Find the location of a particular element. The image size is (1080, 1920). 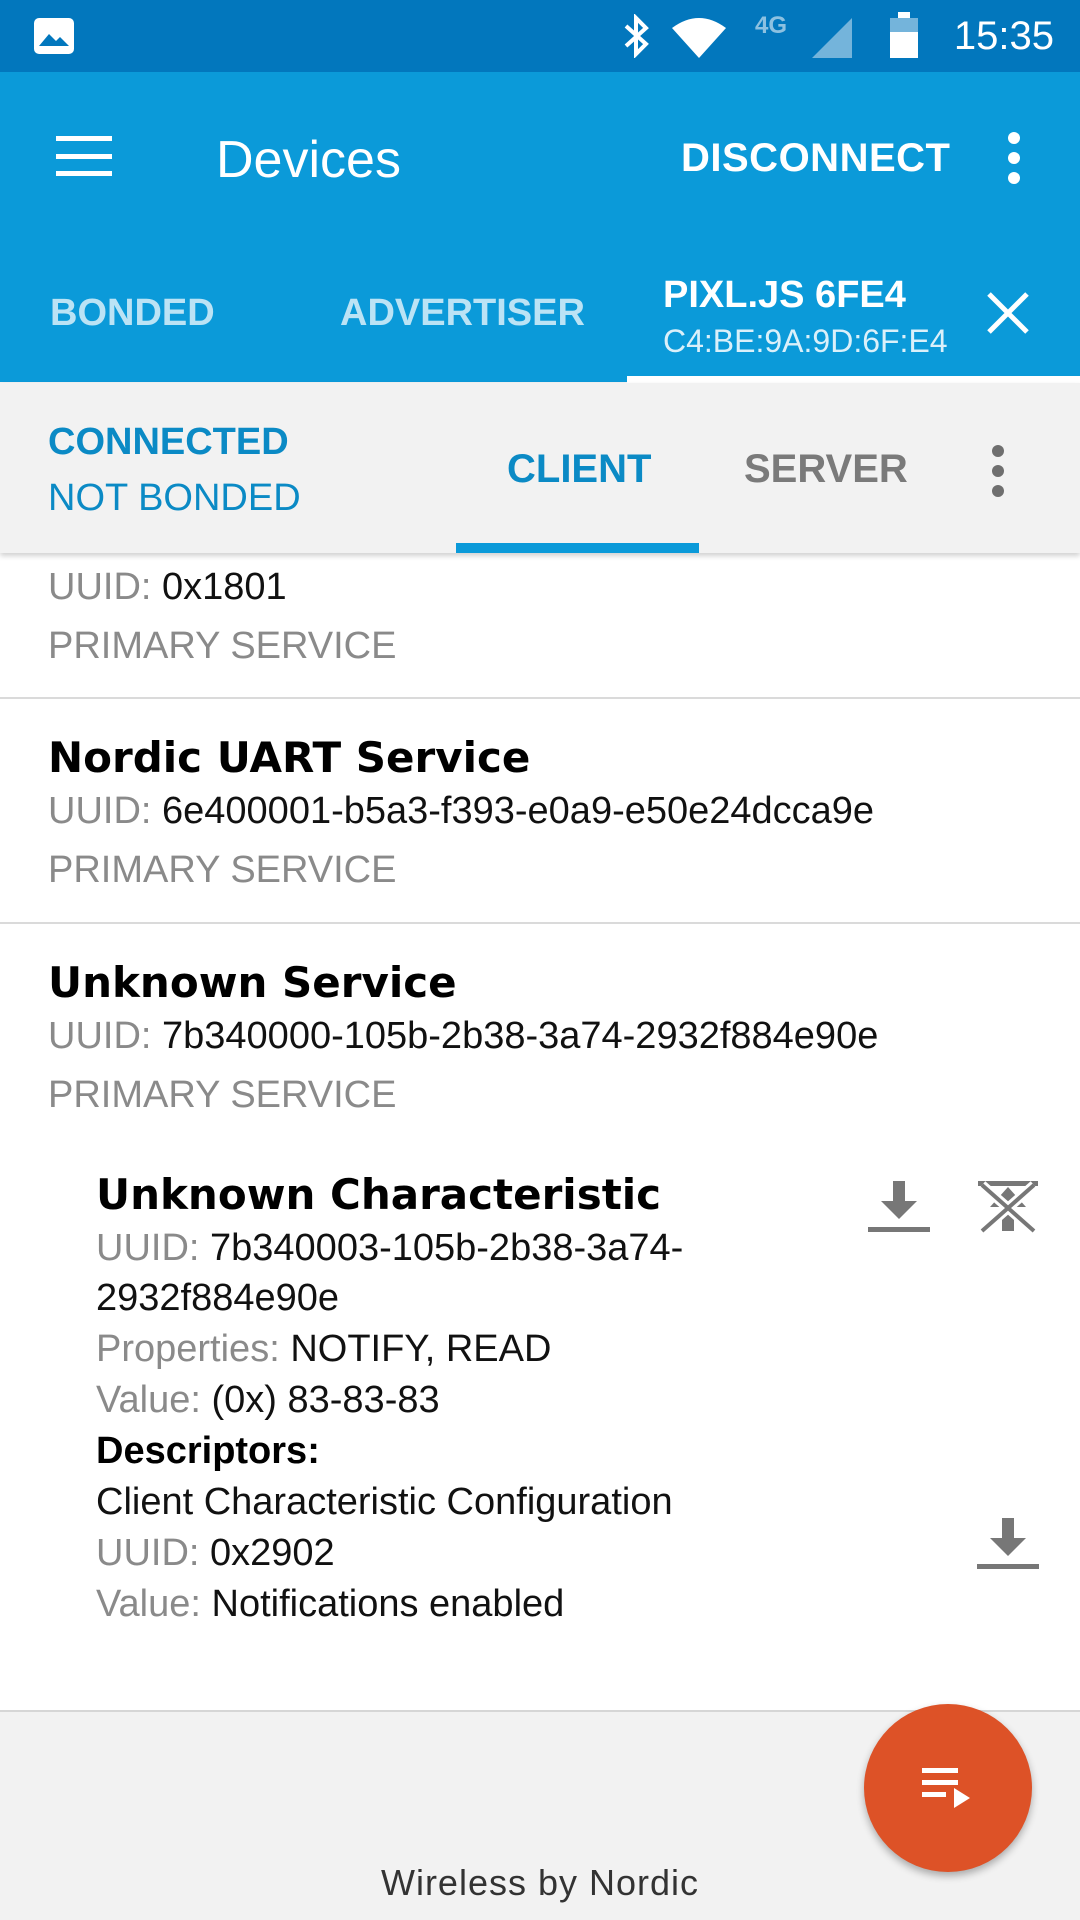

connection-bar: CONNECTED NOT BONDED CLIENT SERVER is located at coordinates (540, 468).